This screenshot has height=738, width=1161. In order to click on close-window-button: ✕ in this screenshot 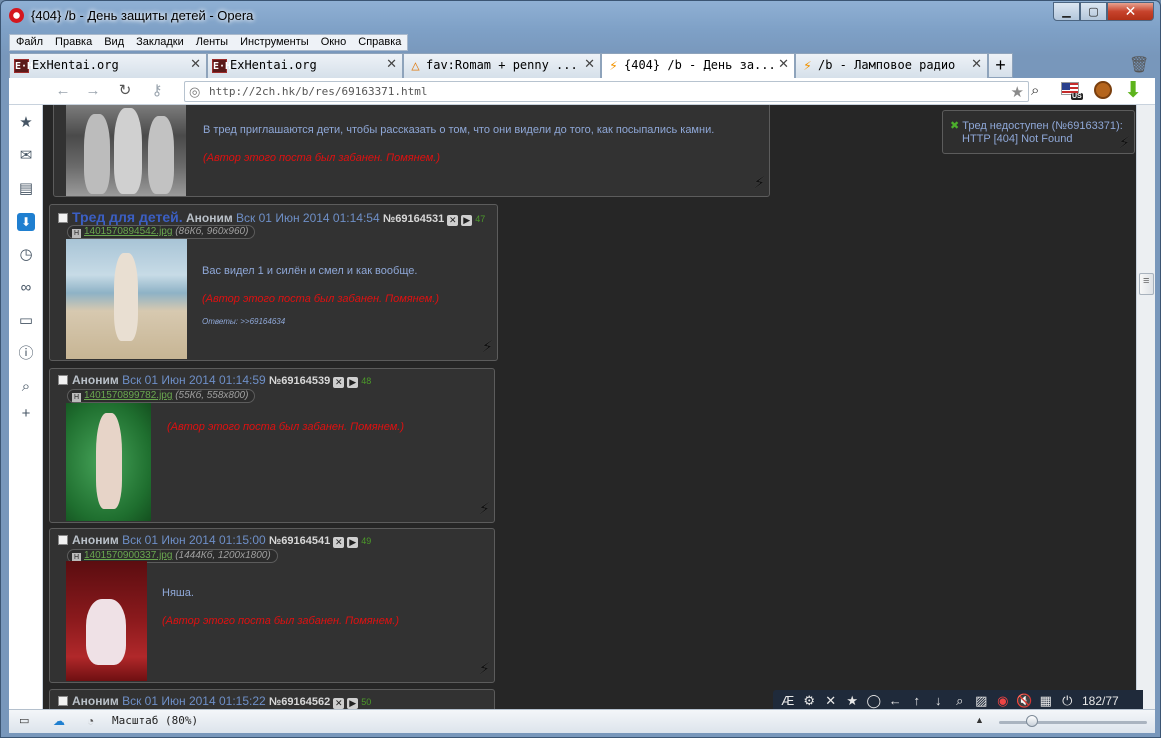, I will do `click(1130, 11)`.